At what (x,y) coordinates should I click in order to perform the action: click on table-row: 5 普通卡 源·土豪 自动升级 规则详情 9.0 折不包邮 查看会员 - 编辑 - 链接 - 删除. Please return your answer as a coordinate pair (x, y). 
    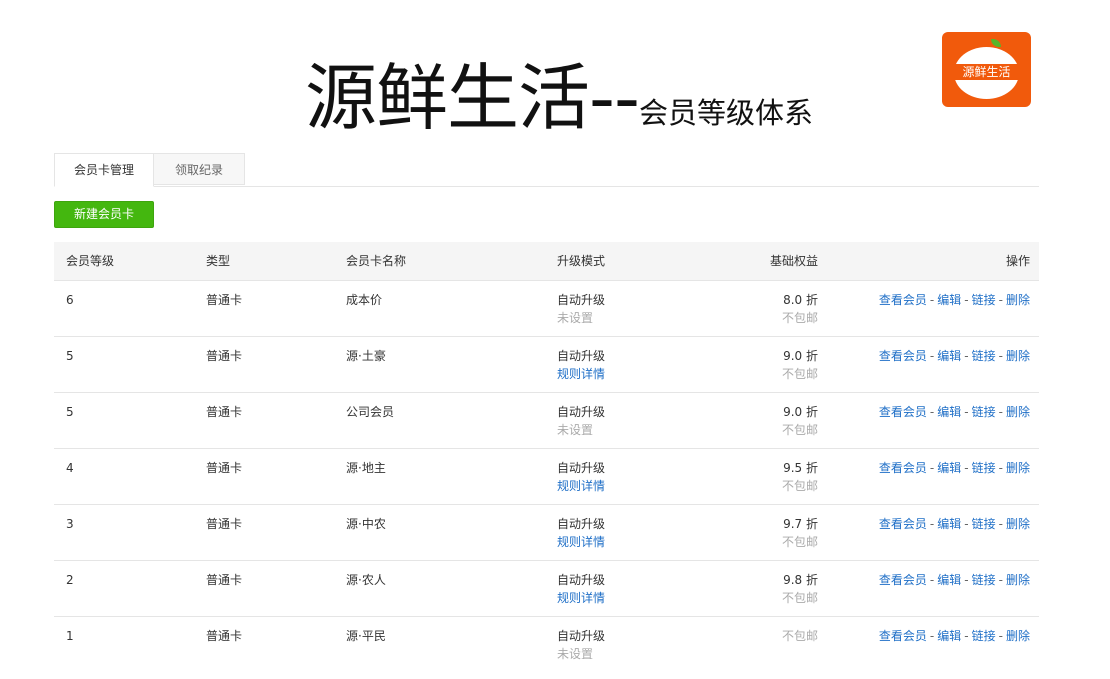
    Looking at the image, I should click on (546, 365).